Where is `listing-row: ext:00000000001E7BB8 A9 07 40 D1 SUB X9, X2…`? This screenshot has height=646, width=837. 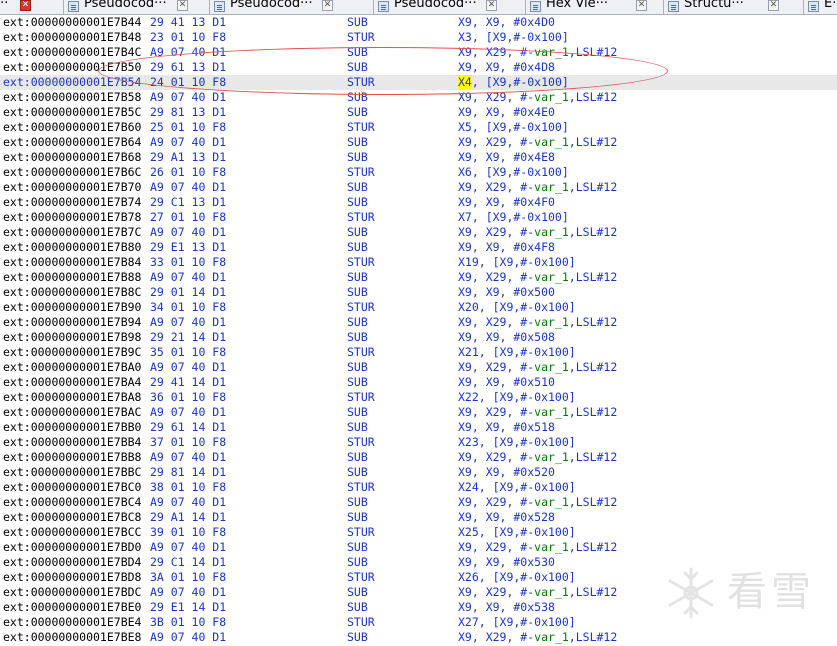 listing-row: ext:00000000001E7BB8 A9 07 40 D1 SUB X9, X2… is located at coordinates (418, 457).